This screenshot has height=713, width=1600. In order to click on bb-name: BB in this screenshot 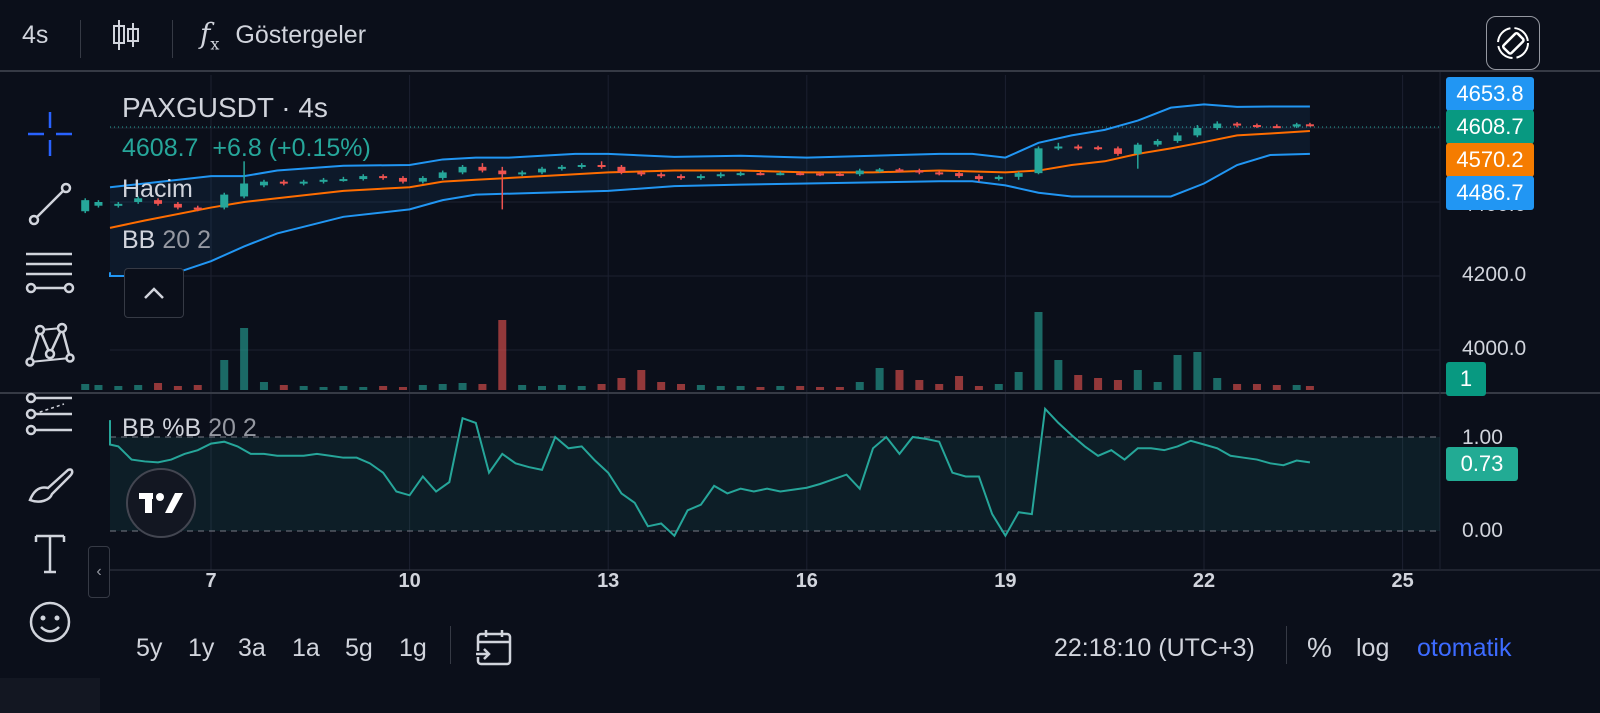, I will do `click(139, 240)`.